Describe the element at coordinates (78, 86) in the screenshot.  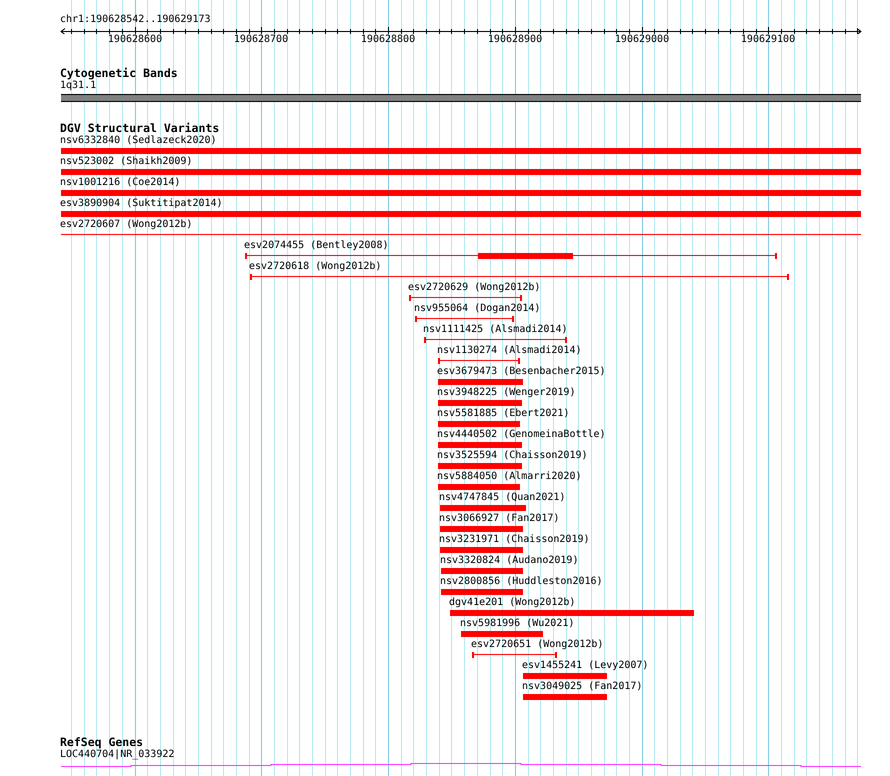
I see `feature-label: 1q31.1` at that location.